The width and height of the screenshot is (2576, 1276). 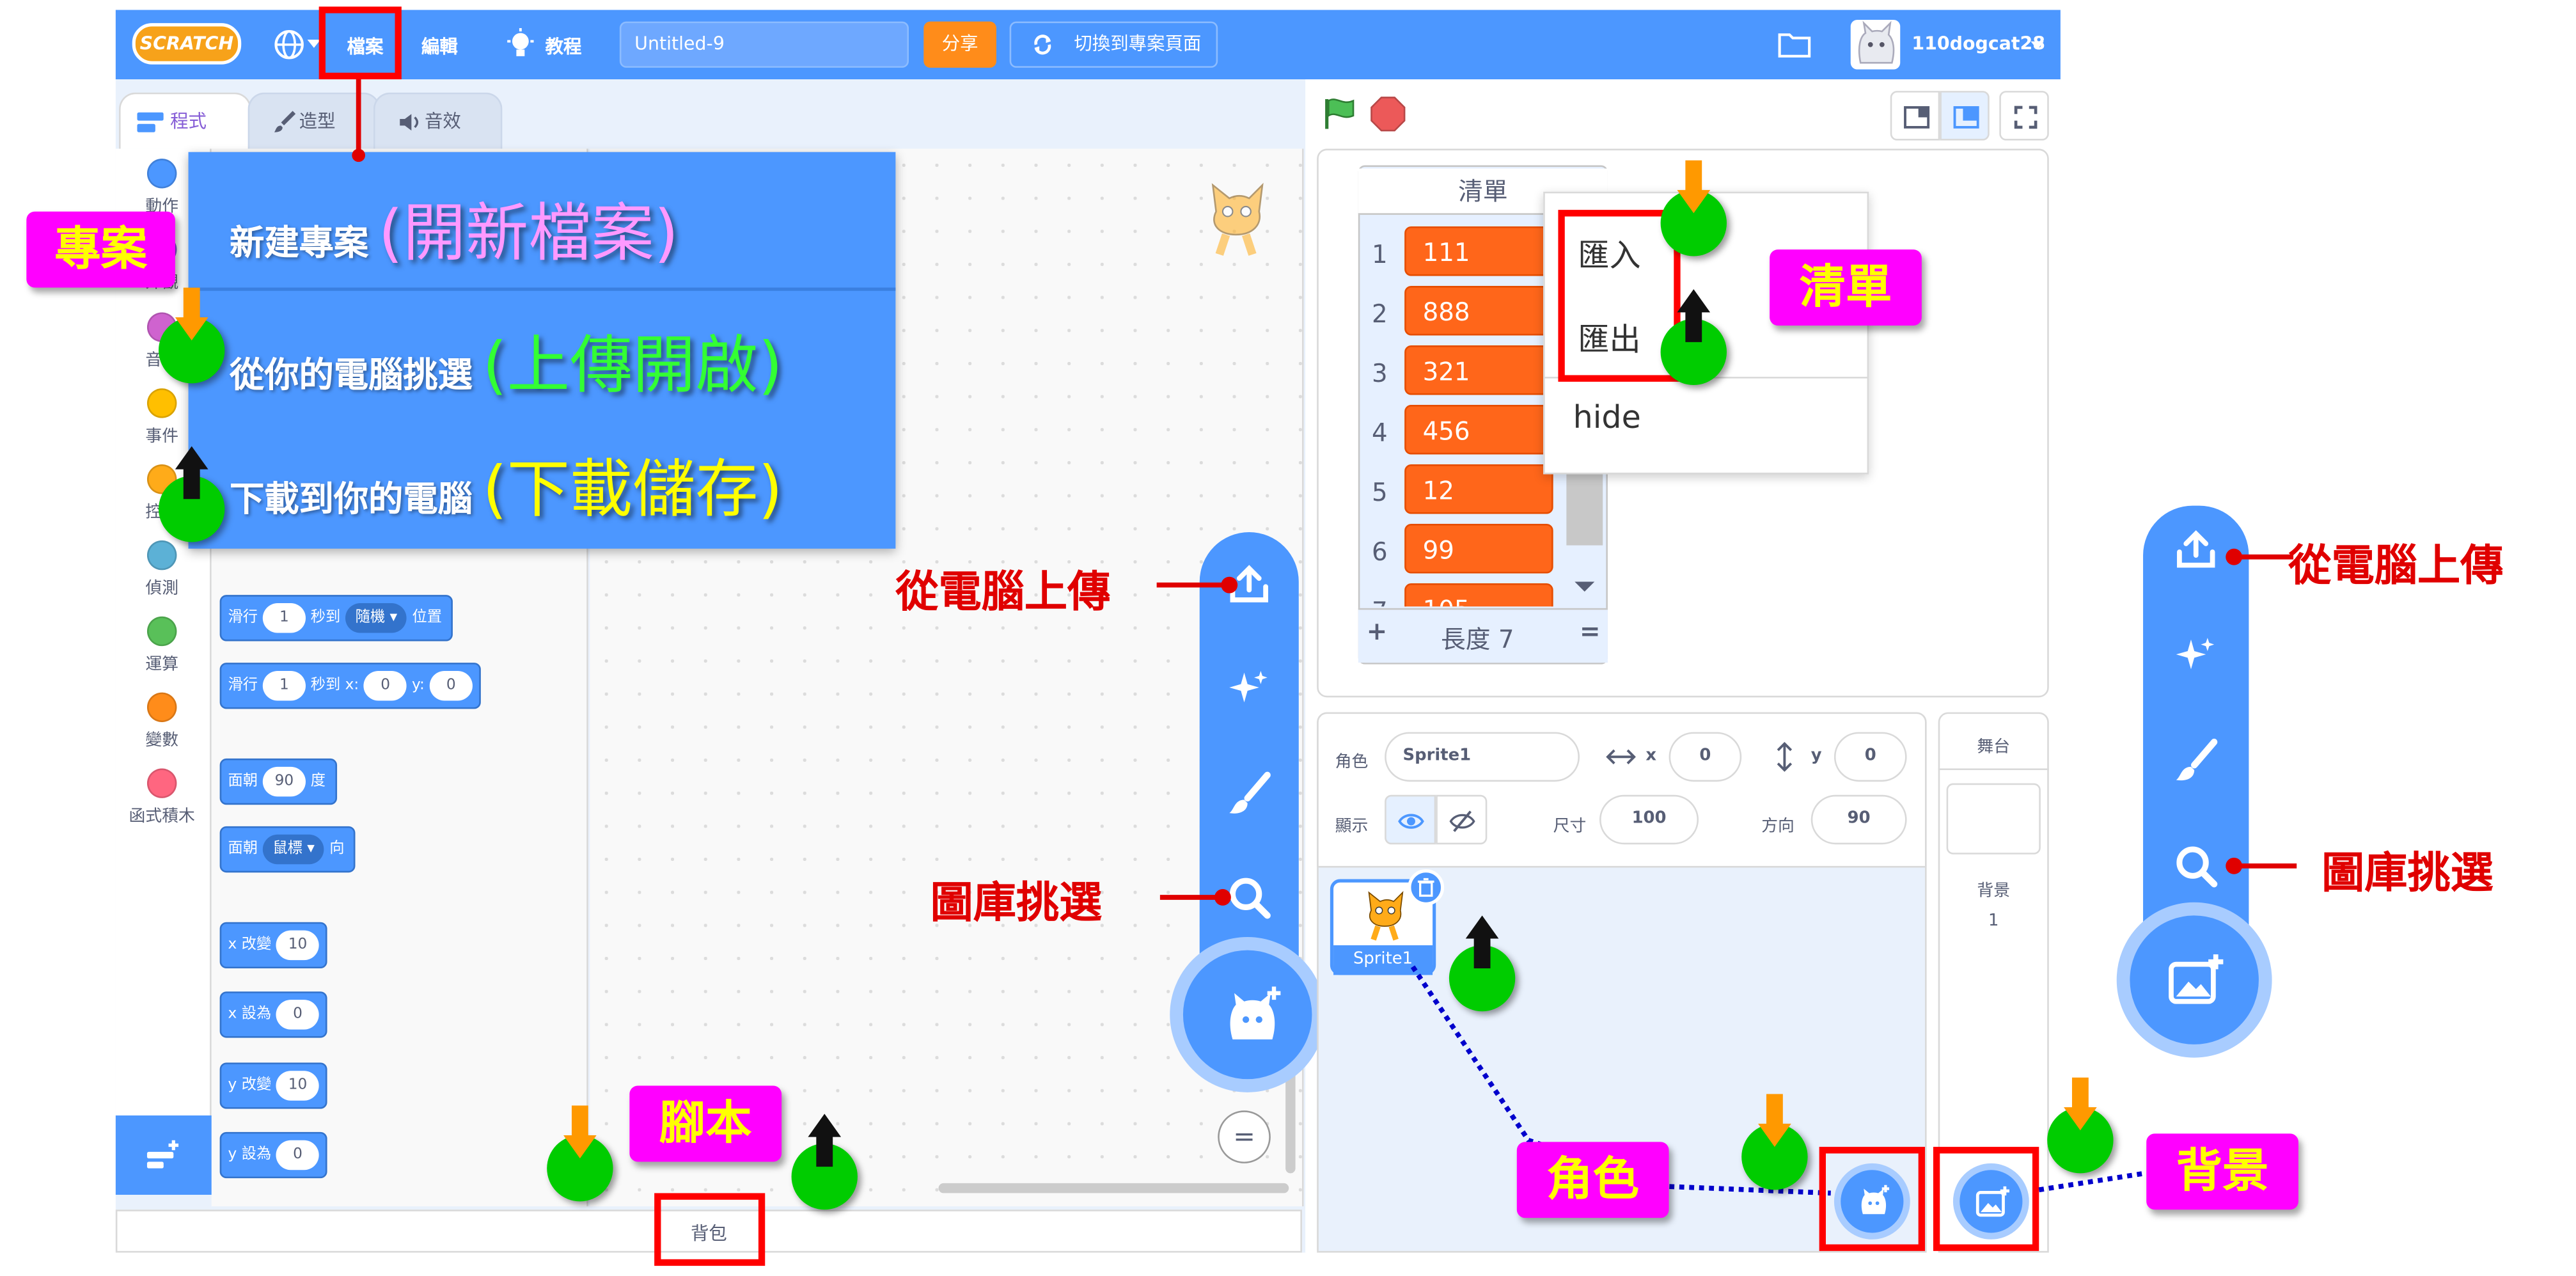 I want to click on block-glide-random: 滑行 1 秒到 隨機 ▾ 位置, so click(x=336, y=619).